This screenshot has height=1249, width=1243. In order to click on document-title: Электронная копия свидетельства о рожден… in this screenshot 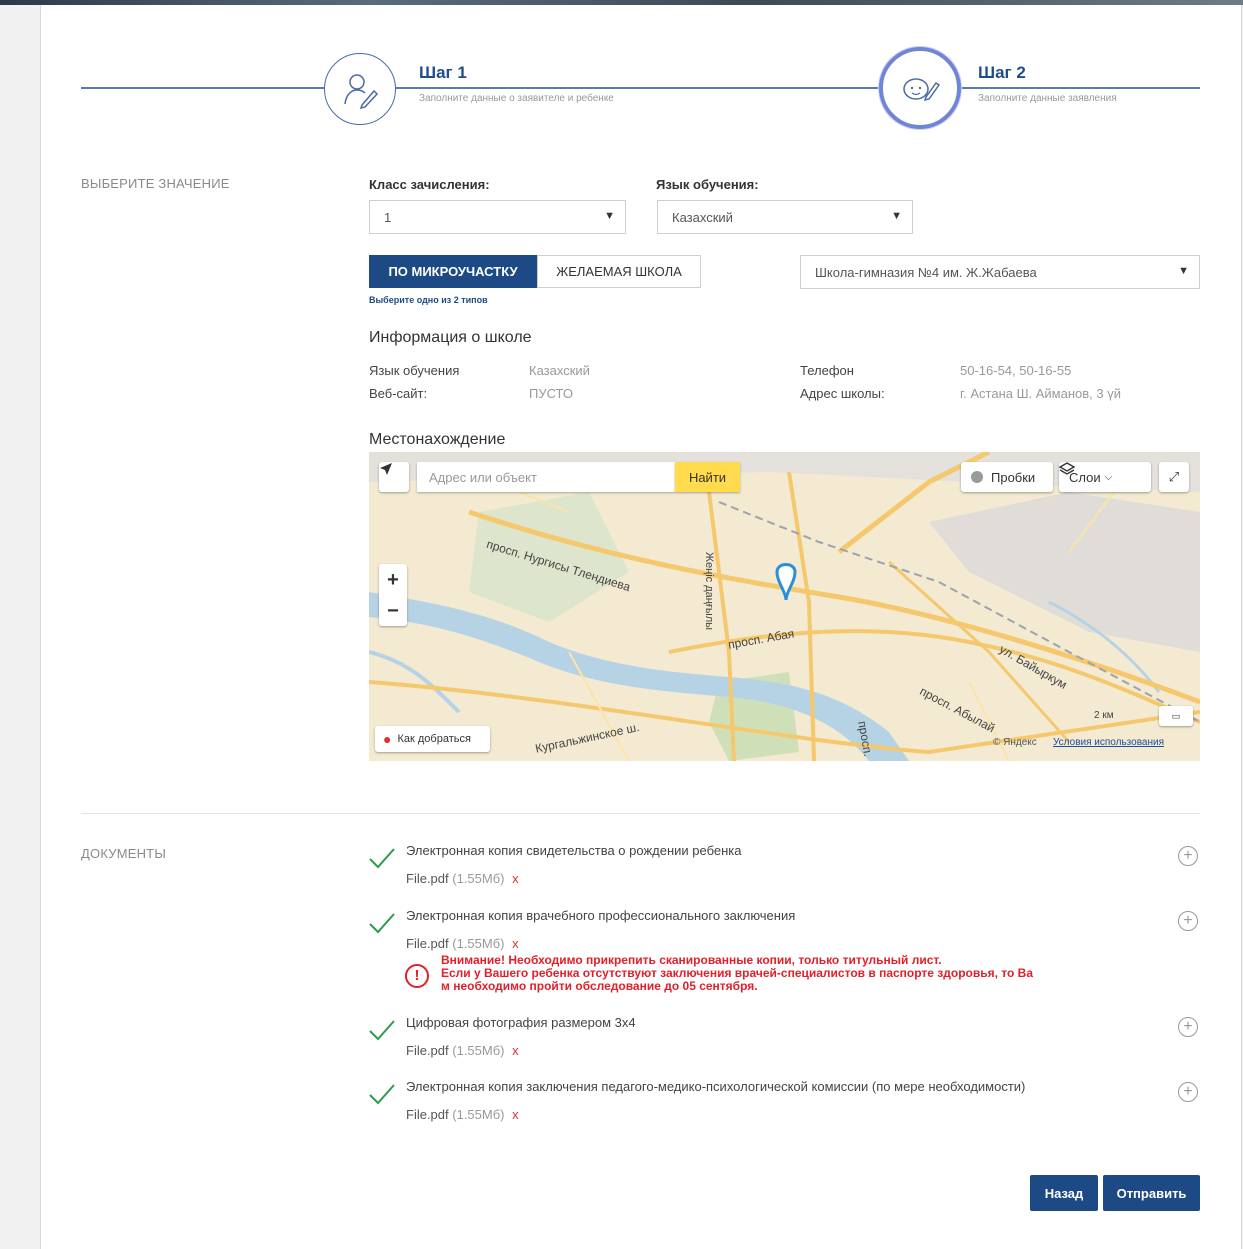, I will do `click(574, 850)`.